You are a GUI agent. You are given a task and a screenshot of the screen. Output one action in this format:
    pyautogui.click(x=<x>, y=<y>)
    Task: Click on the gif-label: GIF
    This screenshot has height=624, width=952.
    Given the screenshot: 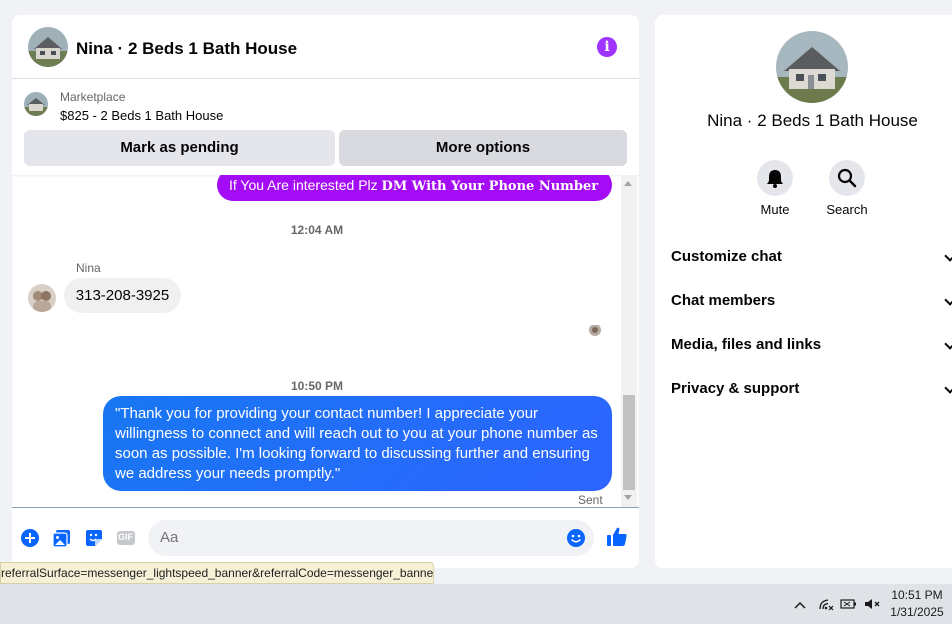 What is the action you would take?
    pyautogui.click(x=125, y=537)
    